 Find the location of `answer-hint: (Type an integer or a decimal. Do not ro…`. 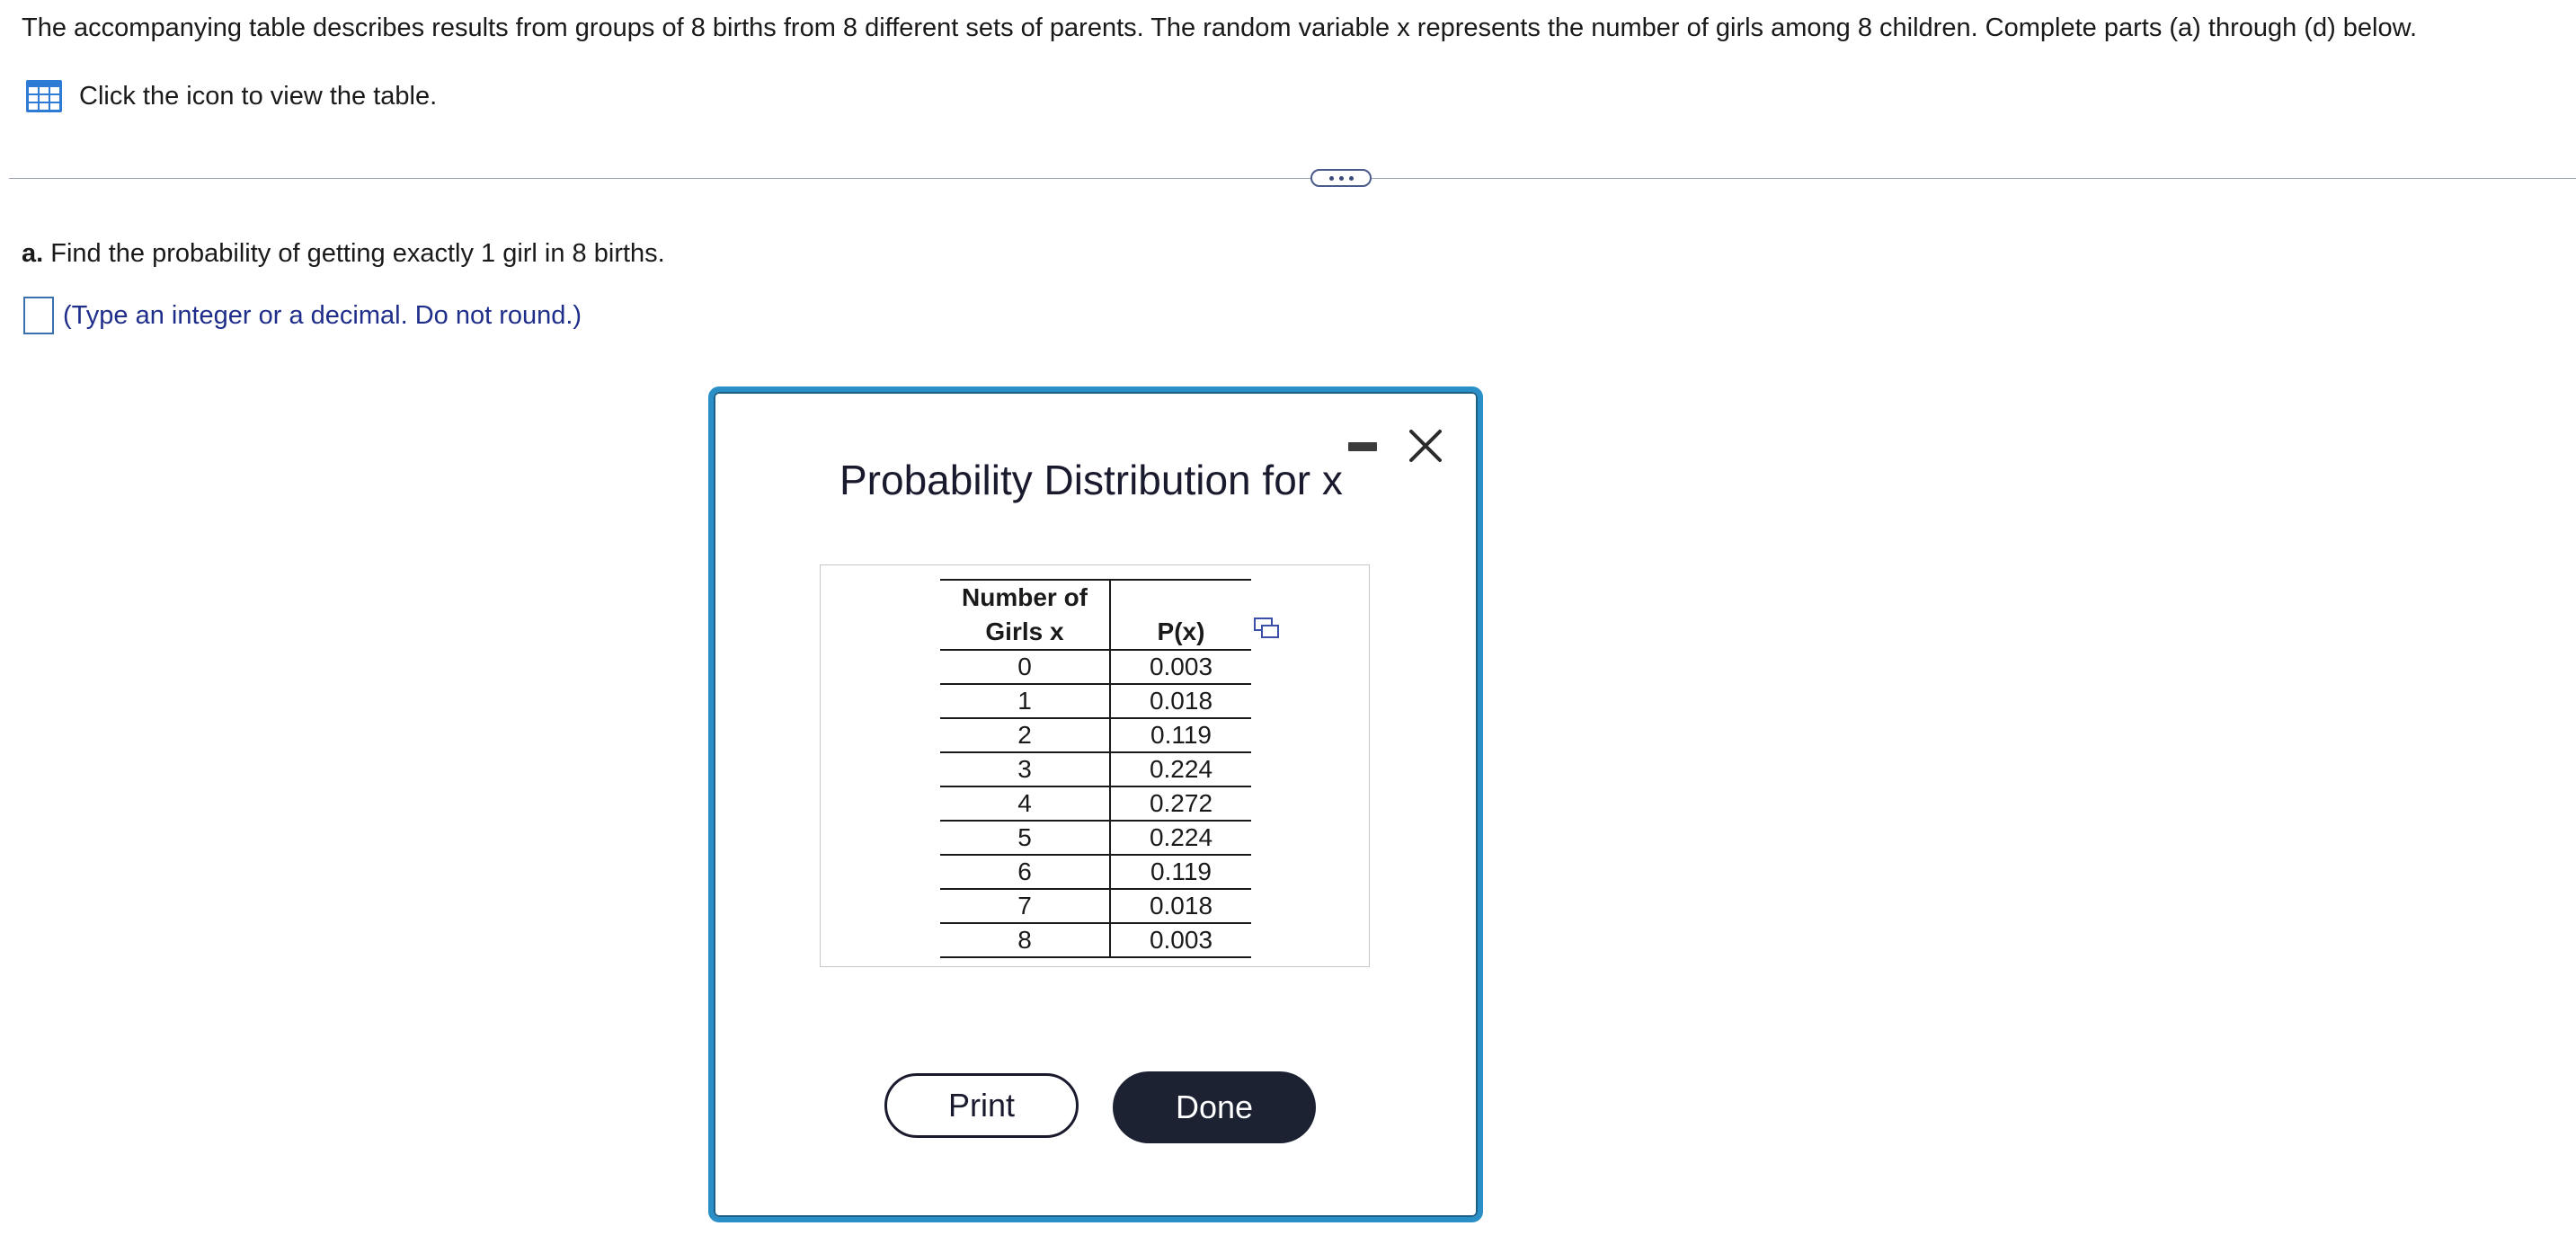

answer-hint: (Type an integer or a decimal. Do not ro… is located at coordinates (322, 315).